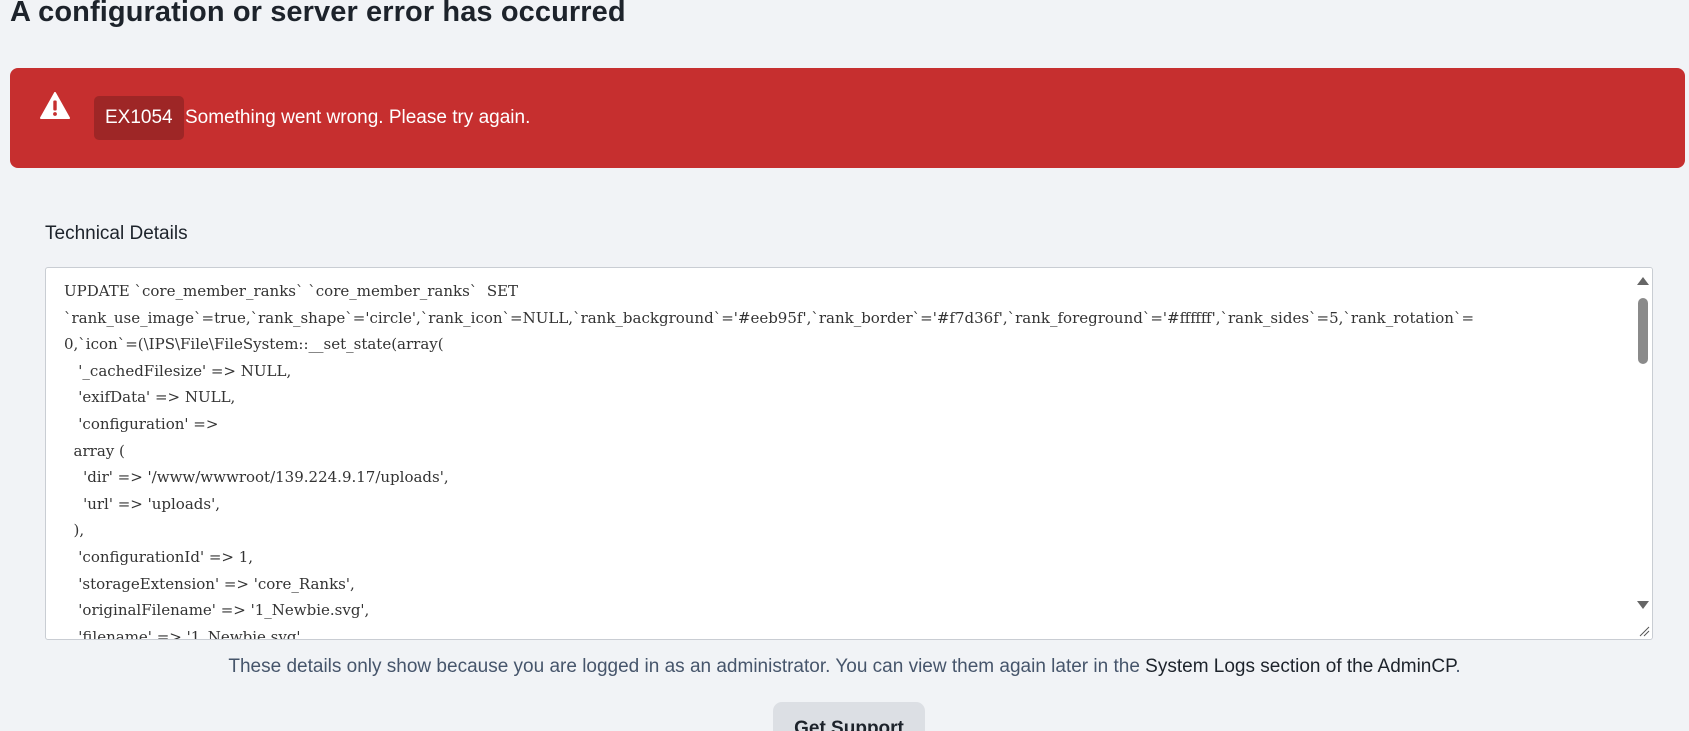  Describe the element at coordinates (116, 233) in the screenshot. I see `technical-details-label: Technical Details` at that location.